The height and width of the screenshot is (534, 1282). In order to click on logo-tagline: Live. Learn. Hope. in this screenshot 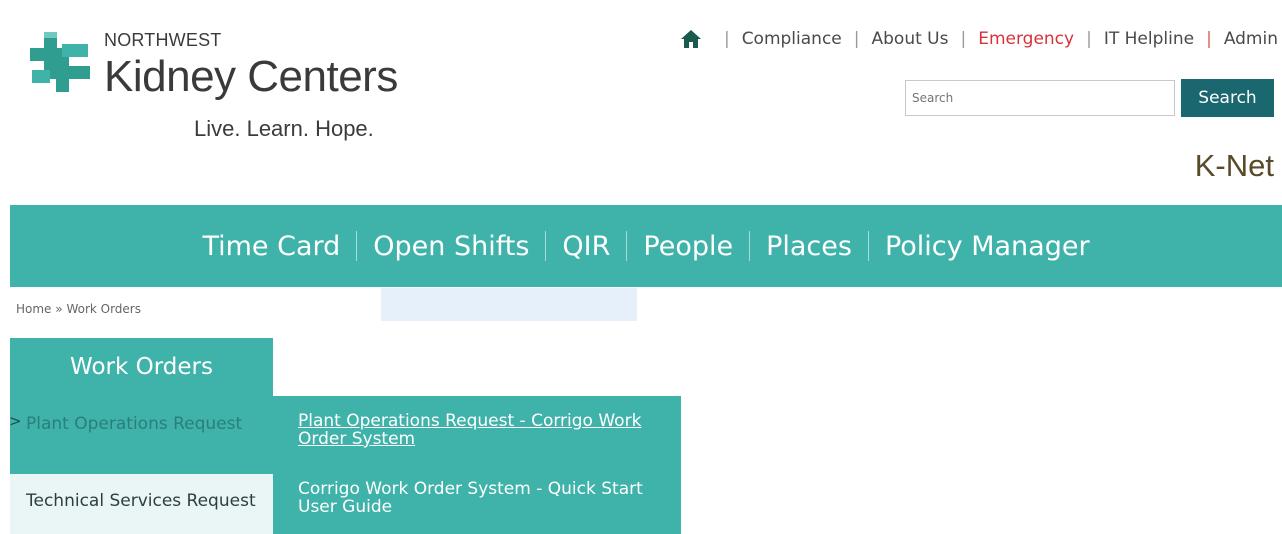, I will do `click(284, 128)`.